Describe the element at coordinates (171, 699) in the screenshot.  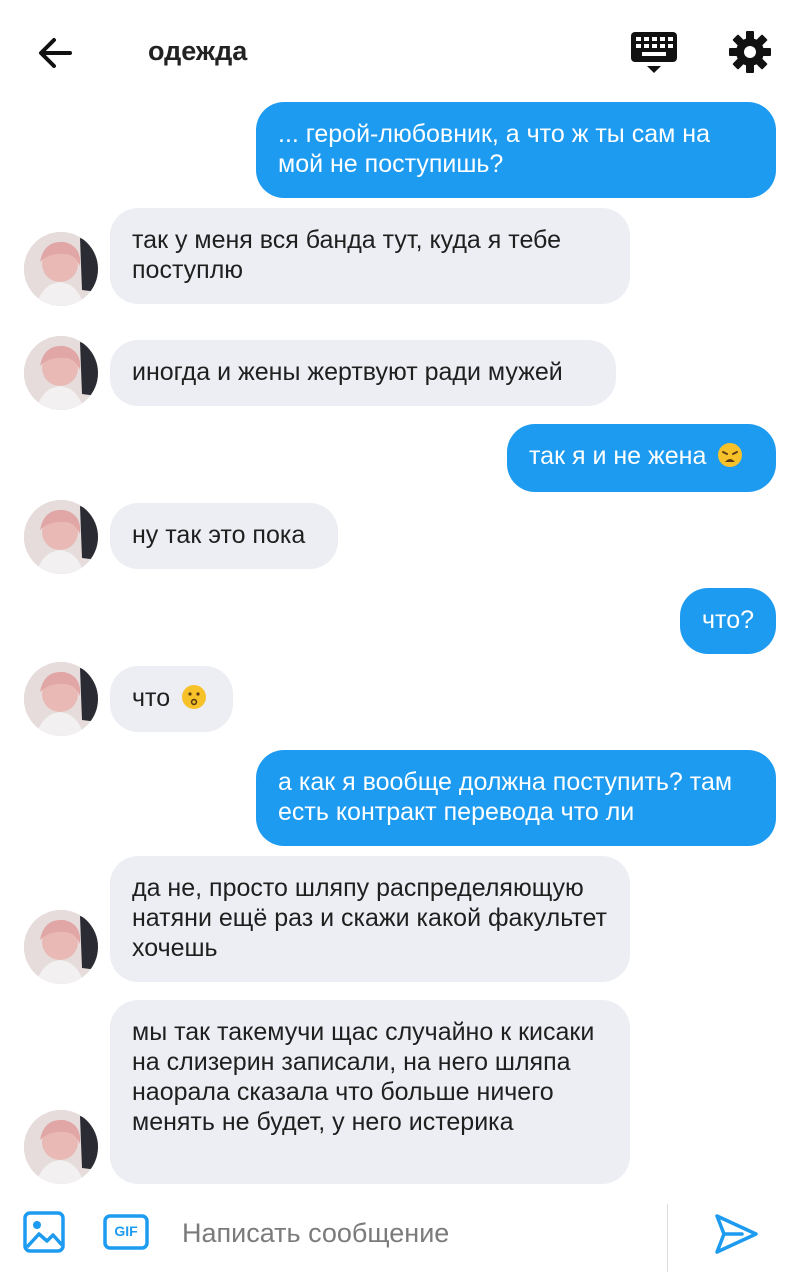
I see `message-bubble-incoming: что` at that location.